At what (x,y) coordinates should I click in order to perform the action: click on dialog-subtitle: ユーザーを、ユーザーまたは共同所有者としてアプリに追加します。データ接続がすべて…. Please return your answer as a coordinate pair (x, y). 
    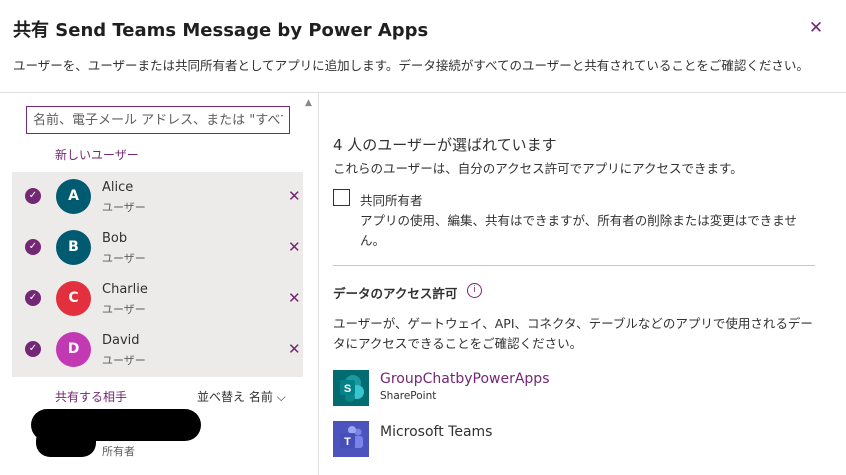
    Looking at the image, I should click on (411, 65).